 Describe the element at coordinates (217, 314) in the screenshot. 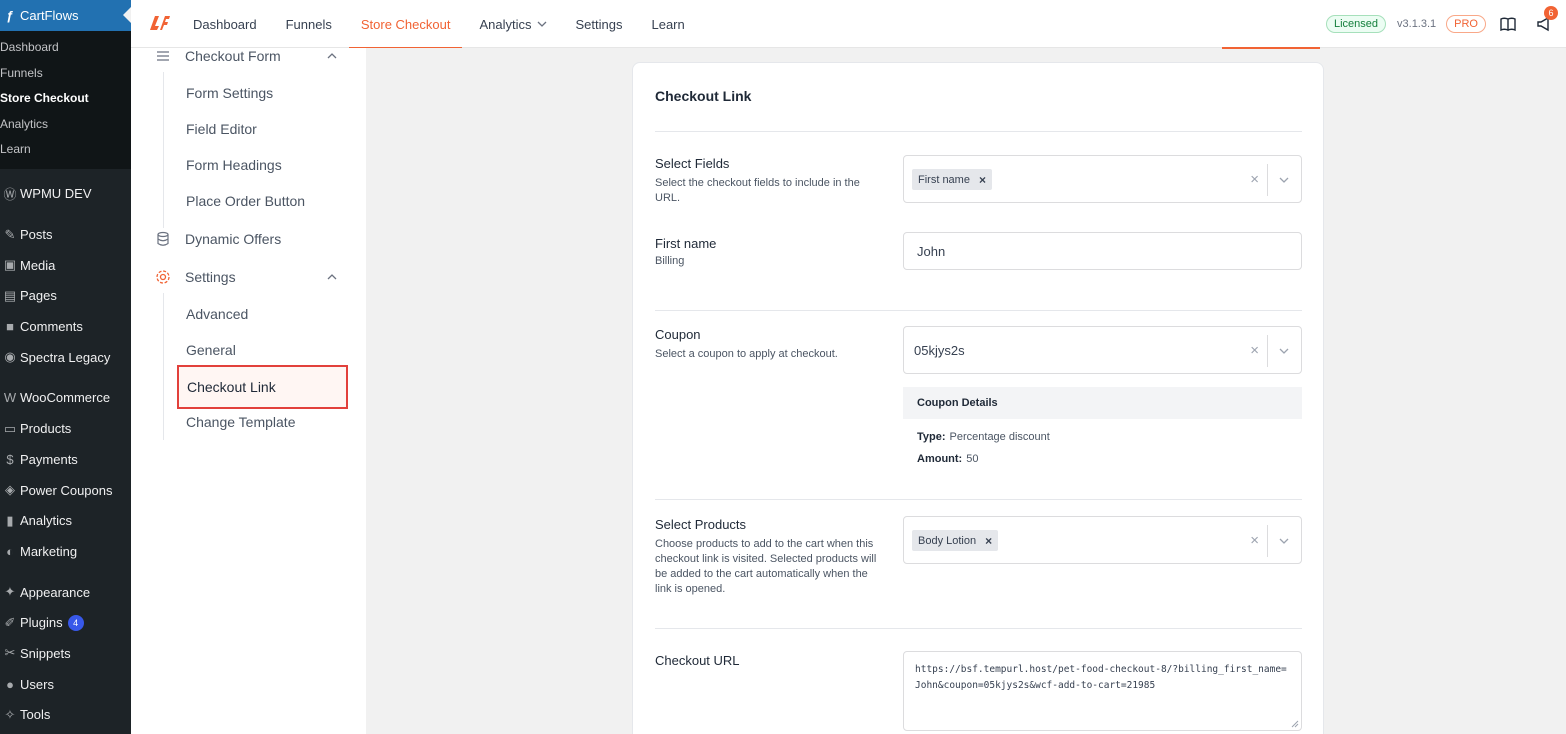

I see `nav-advanced: Advanced` at that location.